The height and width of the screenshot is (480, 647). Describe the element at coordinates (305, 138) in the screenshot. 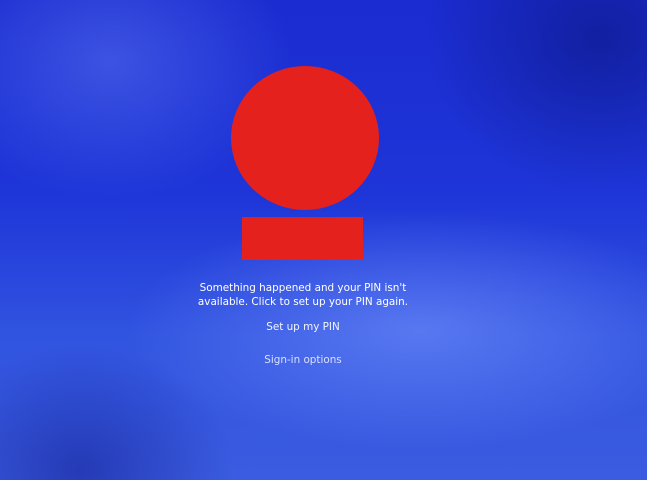

I see `user-avatar` at that location.